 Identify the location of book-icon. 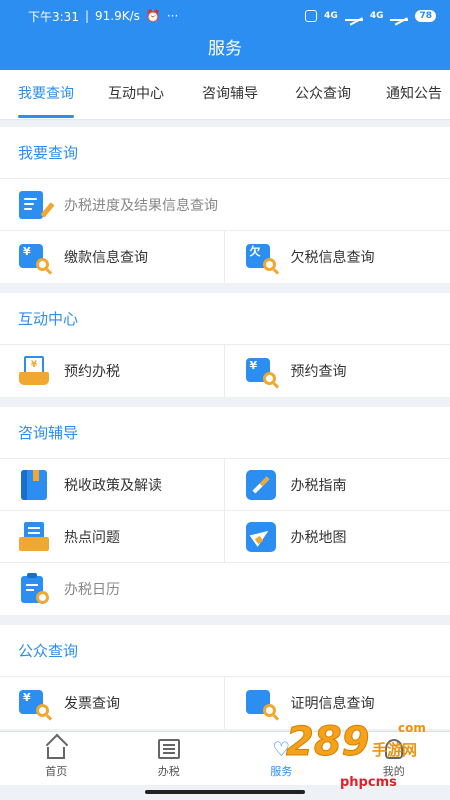
(34, 485).